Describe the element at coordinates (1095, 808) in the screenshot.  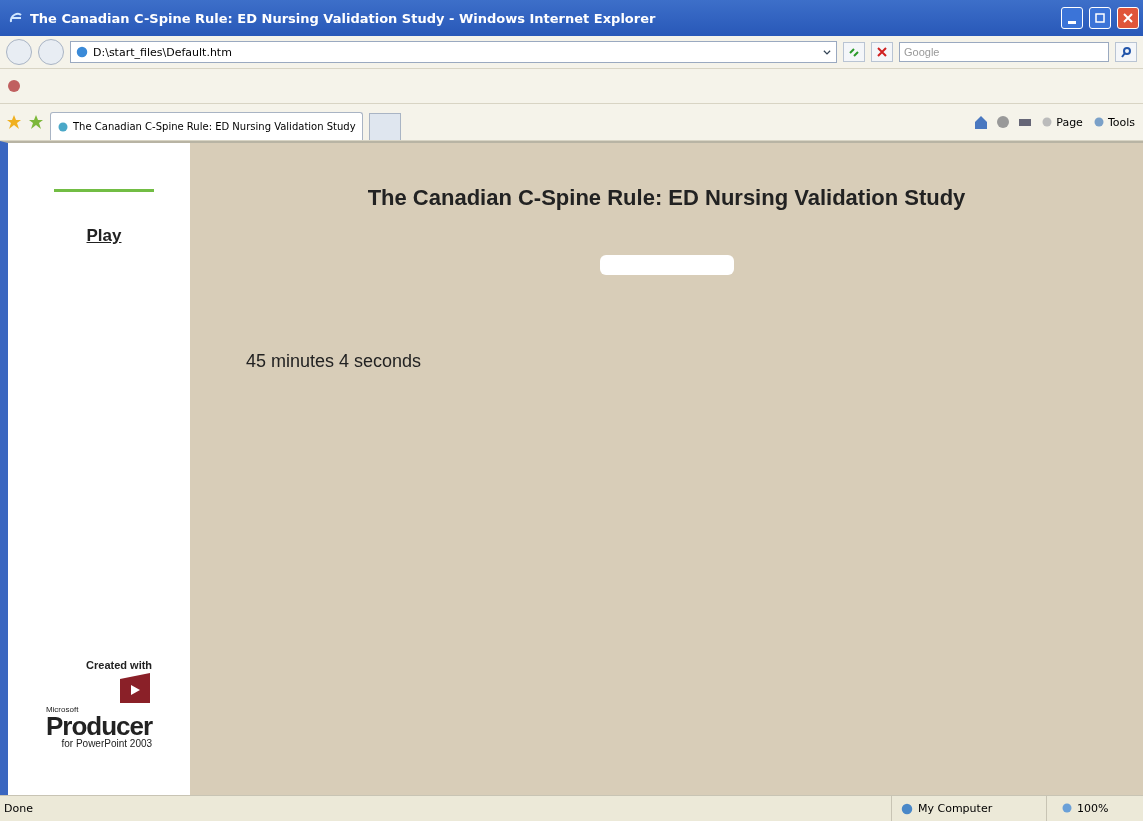
I see `zoom-button: 100%` at that location.